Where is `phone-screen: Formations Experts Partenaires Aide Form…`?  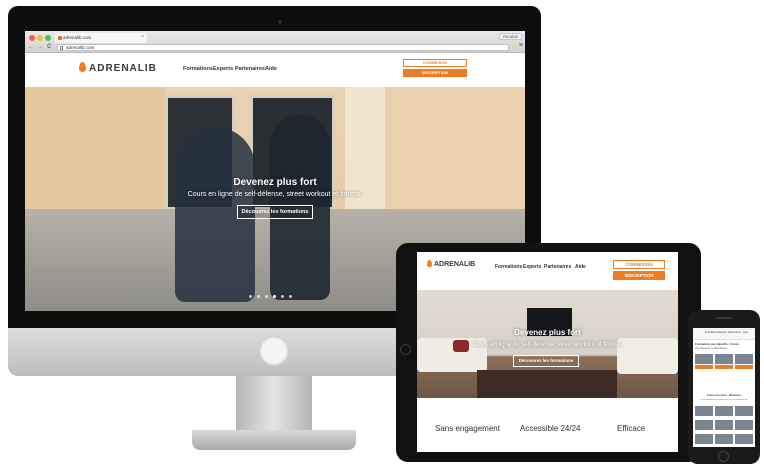
phone-screen: Formations Experts Partenaires Aide Form… is located at coordinates (724, 387).